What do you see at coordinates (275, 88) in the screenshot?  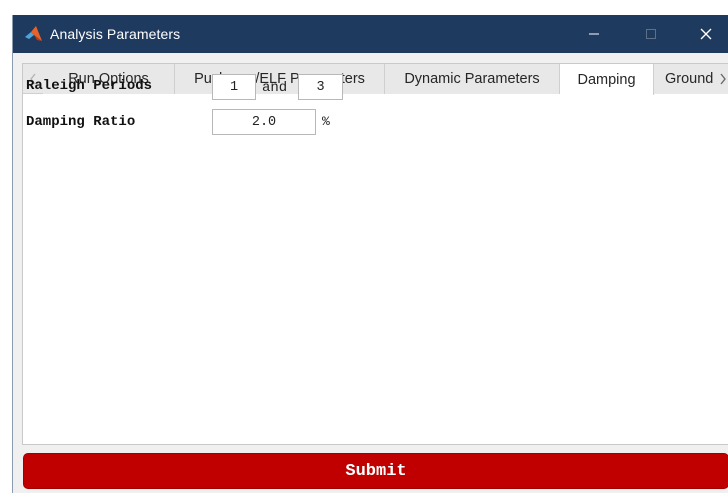 I see `and-label: and` at bounding box center [275, 88].